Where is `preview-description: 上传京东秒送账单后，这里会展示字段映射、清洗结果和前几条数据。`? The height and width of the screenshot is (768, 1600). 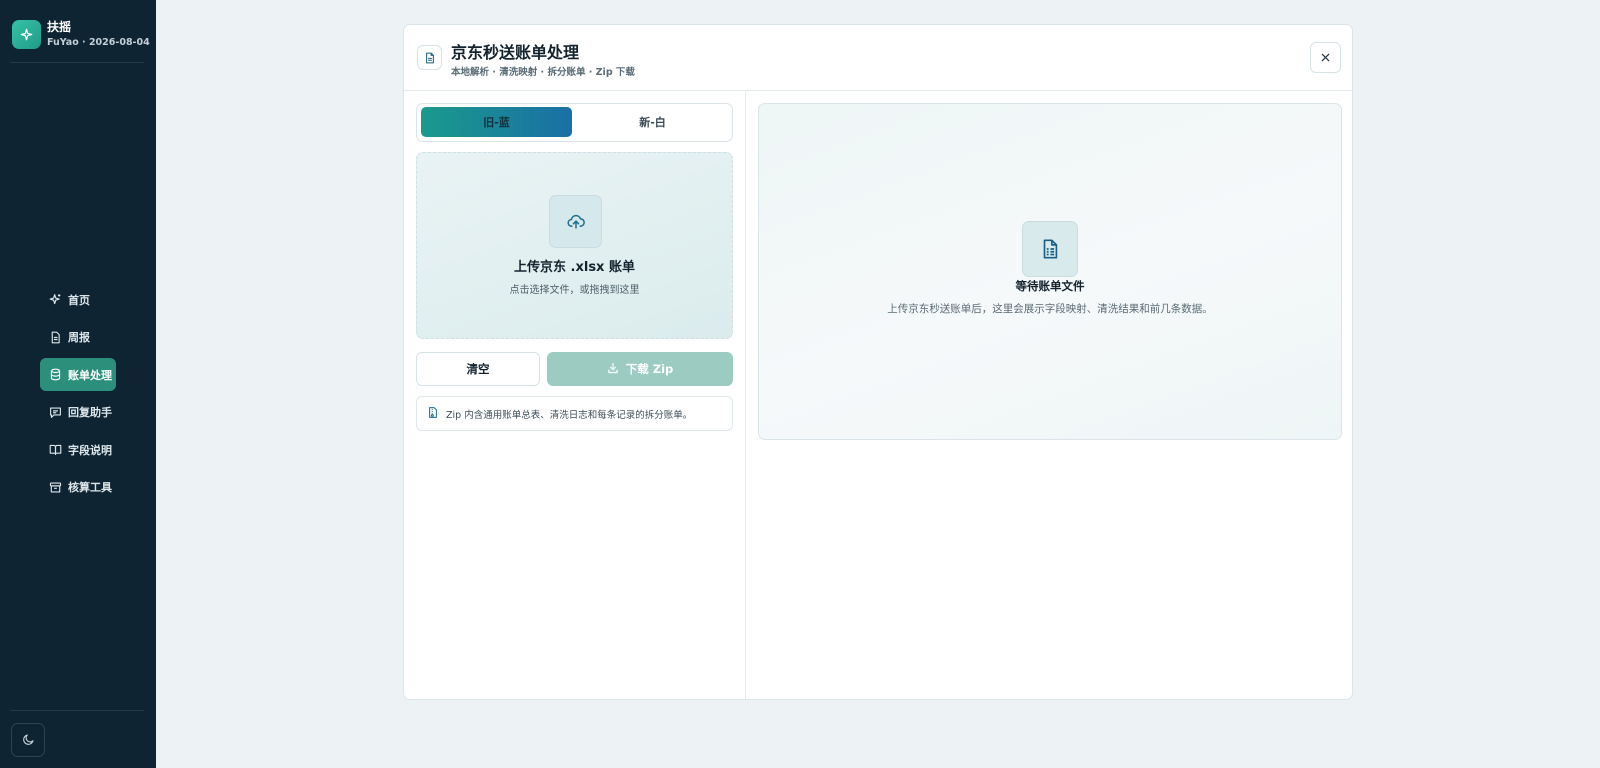
preview-description: 上传京东秒送账单后，这里会展示字段映射、清洗结果和前几条数据。 is located at coordinates (1050, 309).